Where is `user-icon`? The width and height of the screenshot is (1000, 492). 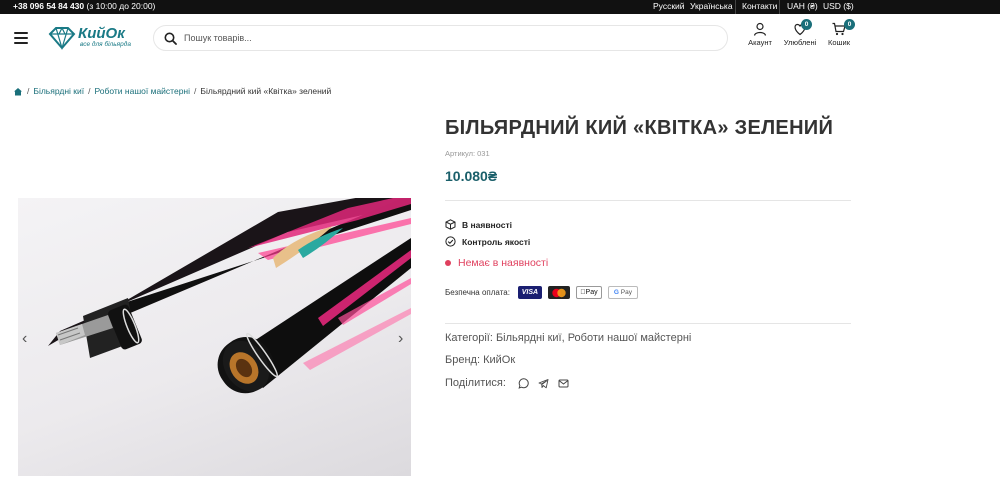
user-icon is located at coordinates (760, 29).